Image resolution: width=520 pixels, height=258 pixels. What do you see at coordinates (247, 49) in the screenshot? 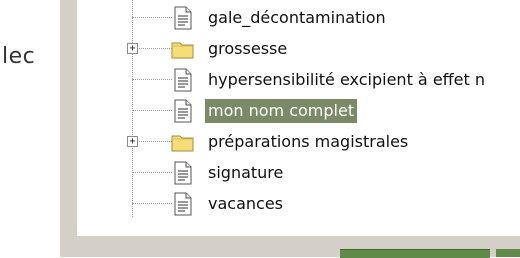
I see `tree-item-label: grossesse` at bounding box center [247, 49].